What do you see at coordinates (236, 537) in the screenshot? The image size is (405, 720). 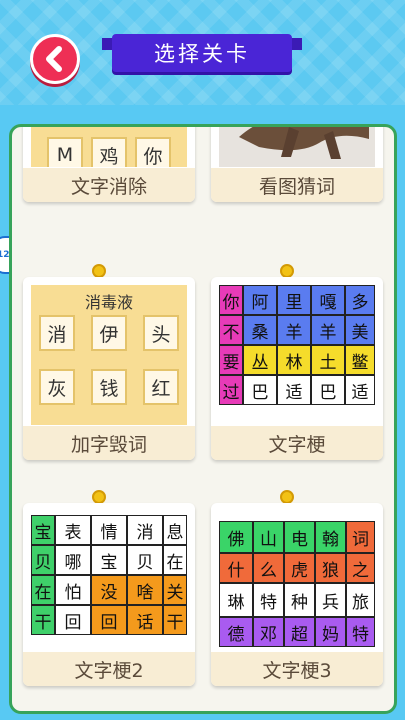 I see `grid-cell: 佛` at bounding box center [236, 537].